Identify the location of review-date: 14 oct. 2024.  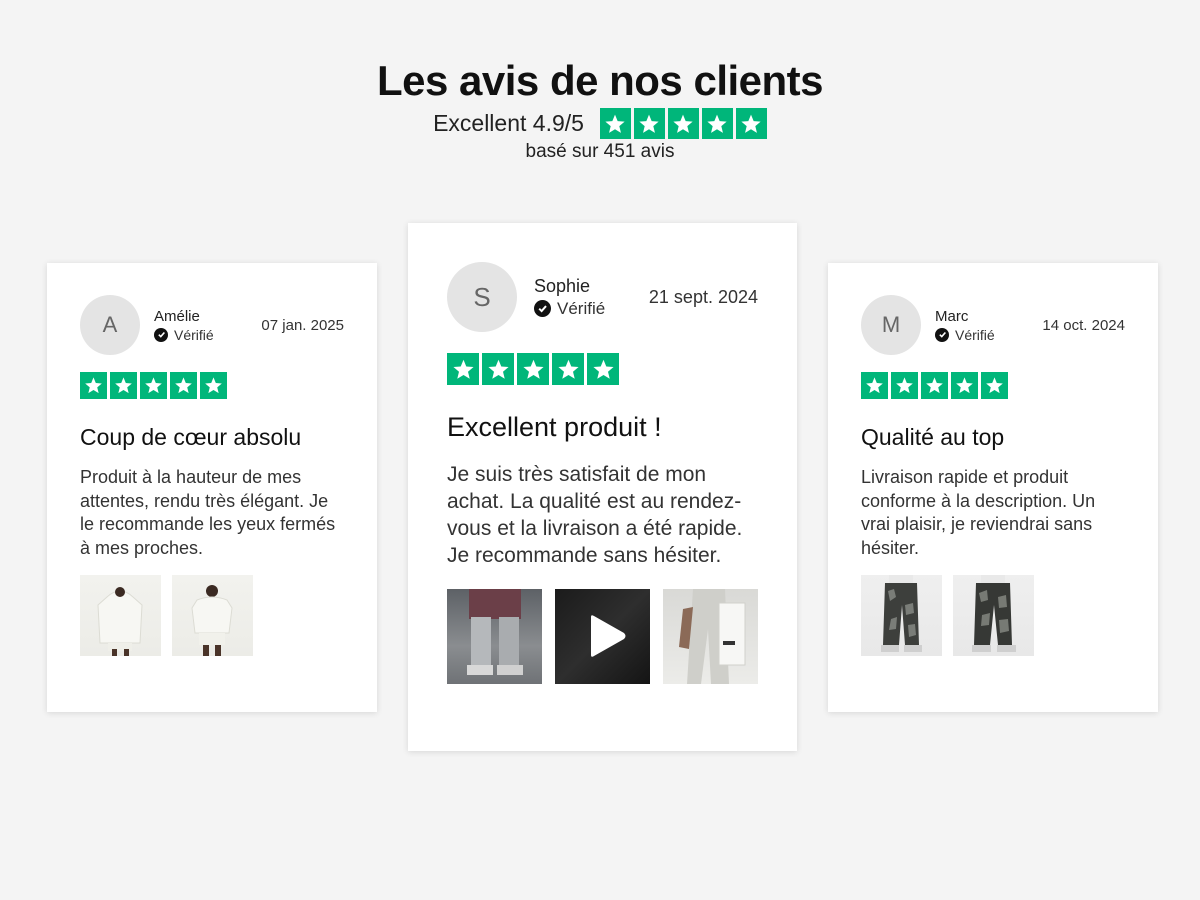
(1083, 325).